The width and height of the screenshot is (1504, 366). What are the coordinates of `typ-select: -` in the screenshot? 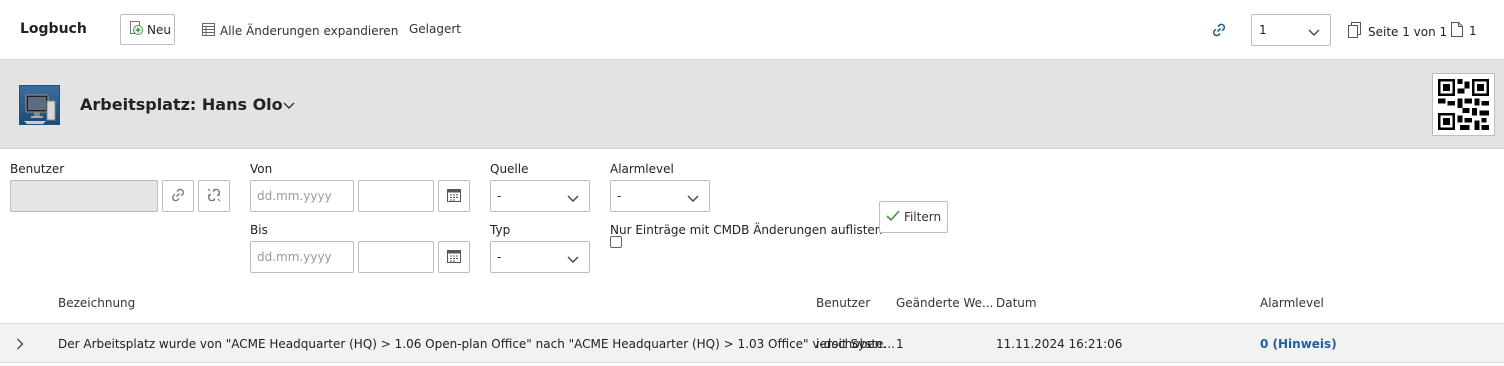 It's located at (540, 257).